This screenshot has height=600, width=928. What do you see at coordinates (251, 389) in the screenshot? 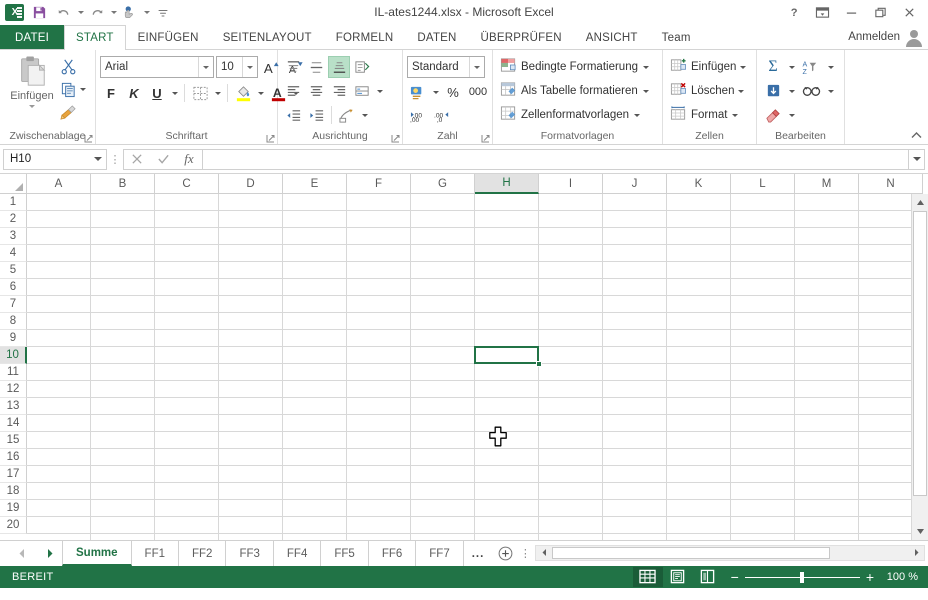
I see `cell-D12` at bounding box center [251, 389].